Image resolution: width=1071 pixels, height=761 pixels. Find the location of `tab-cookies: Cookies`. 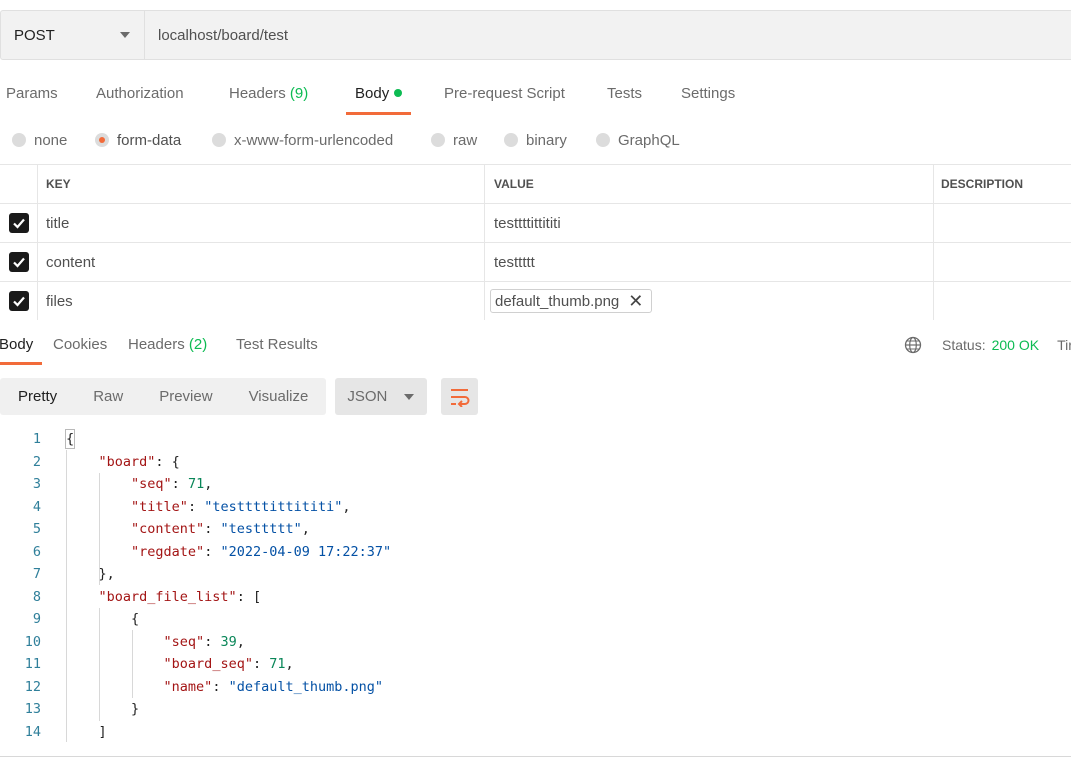

tab-cookies: Cookies is located at coordinates (80, 348).